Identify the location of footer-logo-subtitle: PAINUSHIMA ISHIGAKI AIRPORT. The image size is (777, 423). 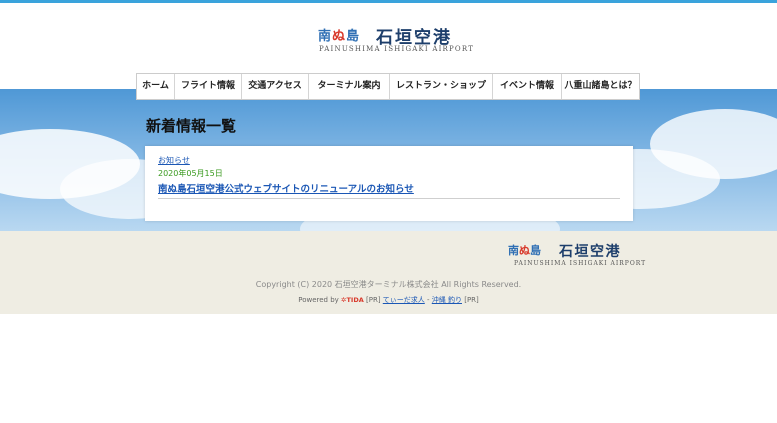
(580, 263).